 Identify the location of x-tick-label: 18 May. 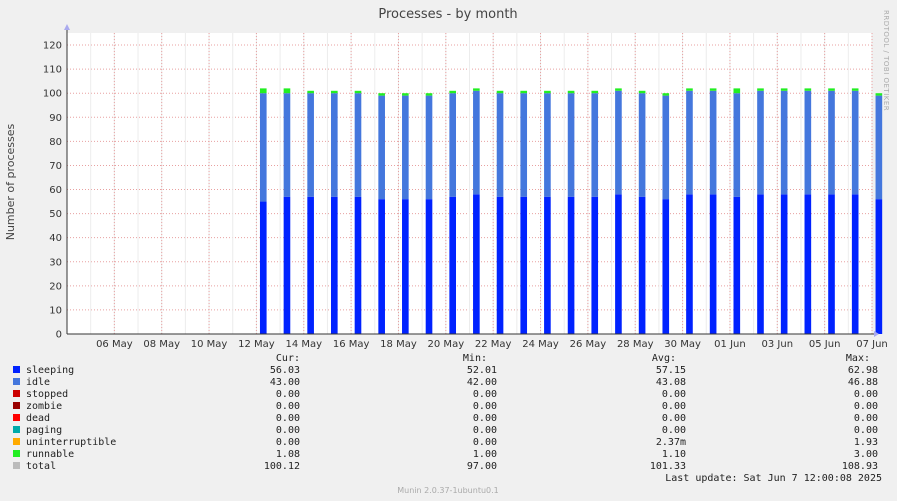
(398, 344).